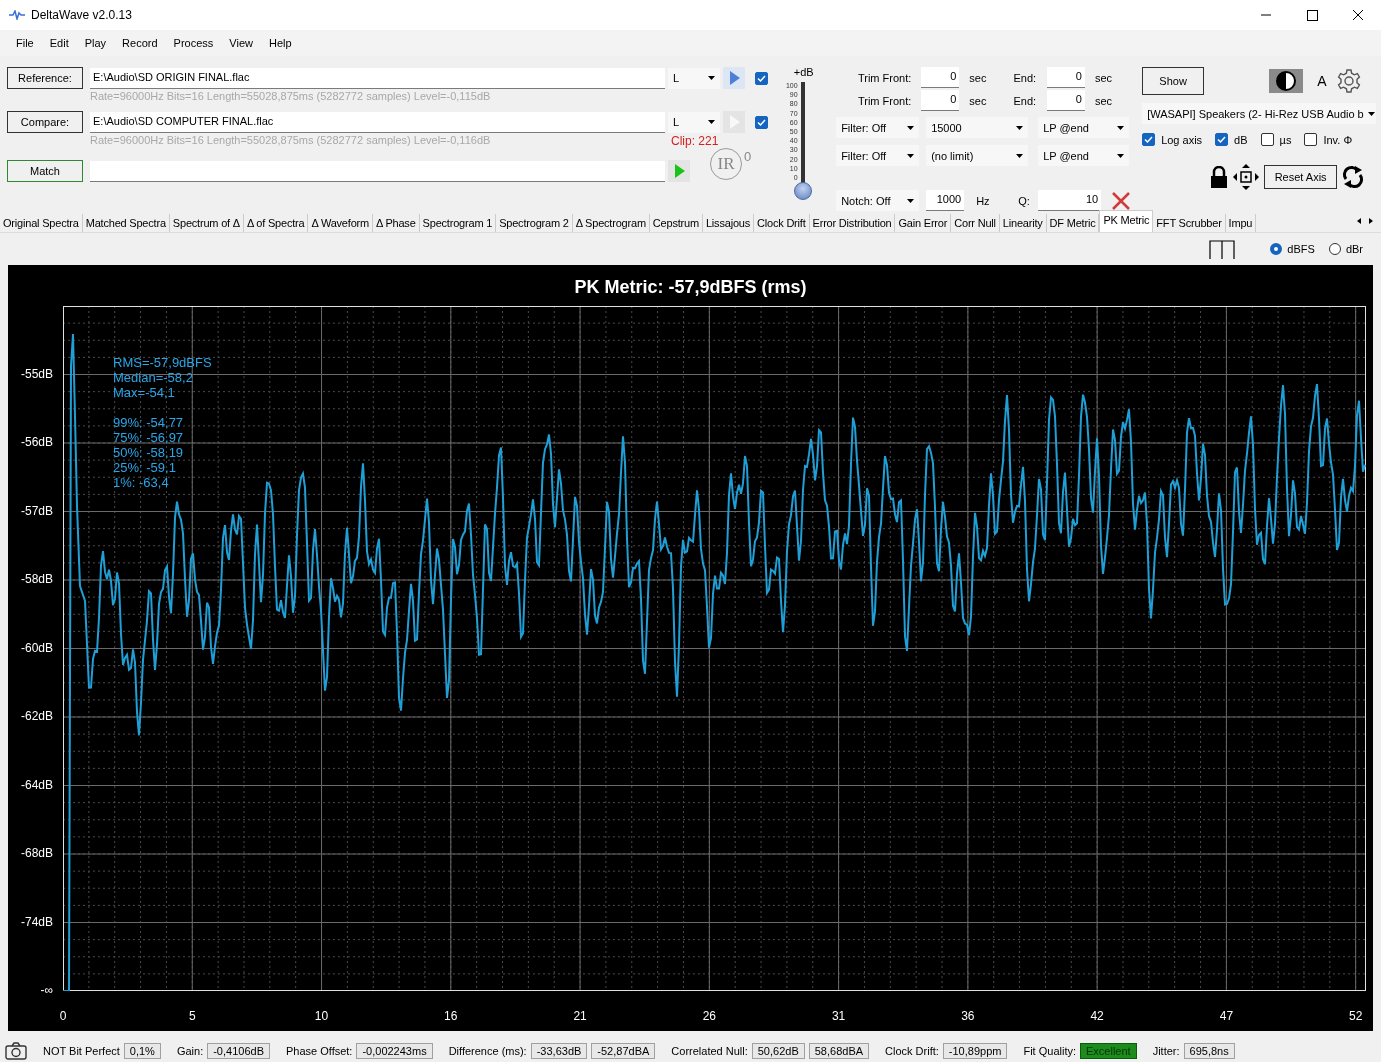 This screenshot has height=1062, width=1381. Describe the element at coordinates (734, 78) in the screenshot. I see `play-button` at that location.